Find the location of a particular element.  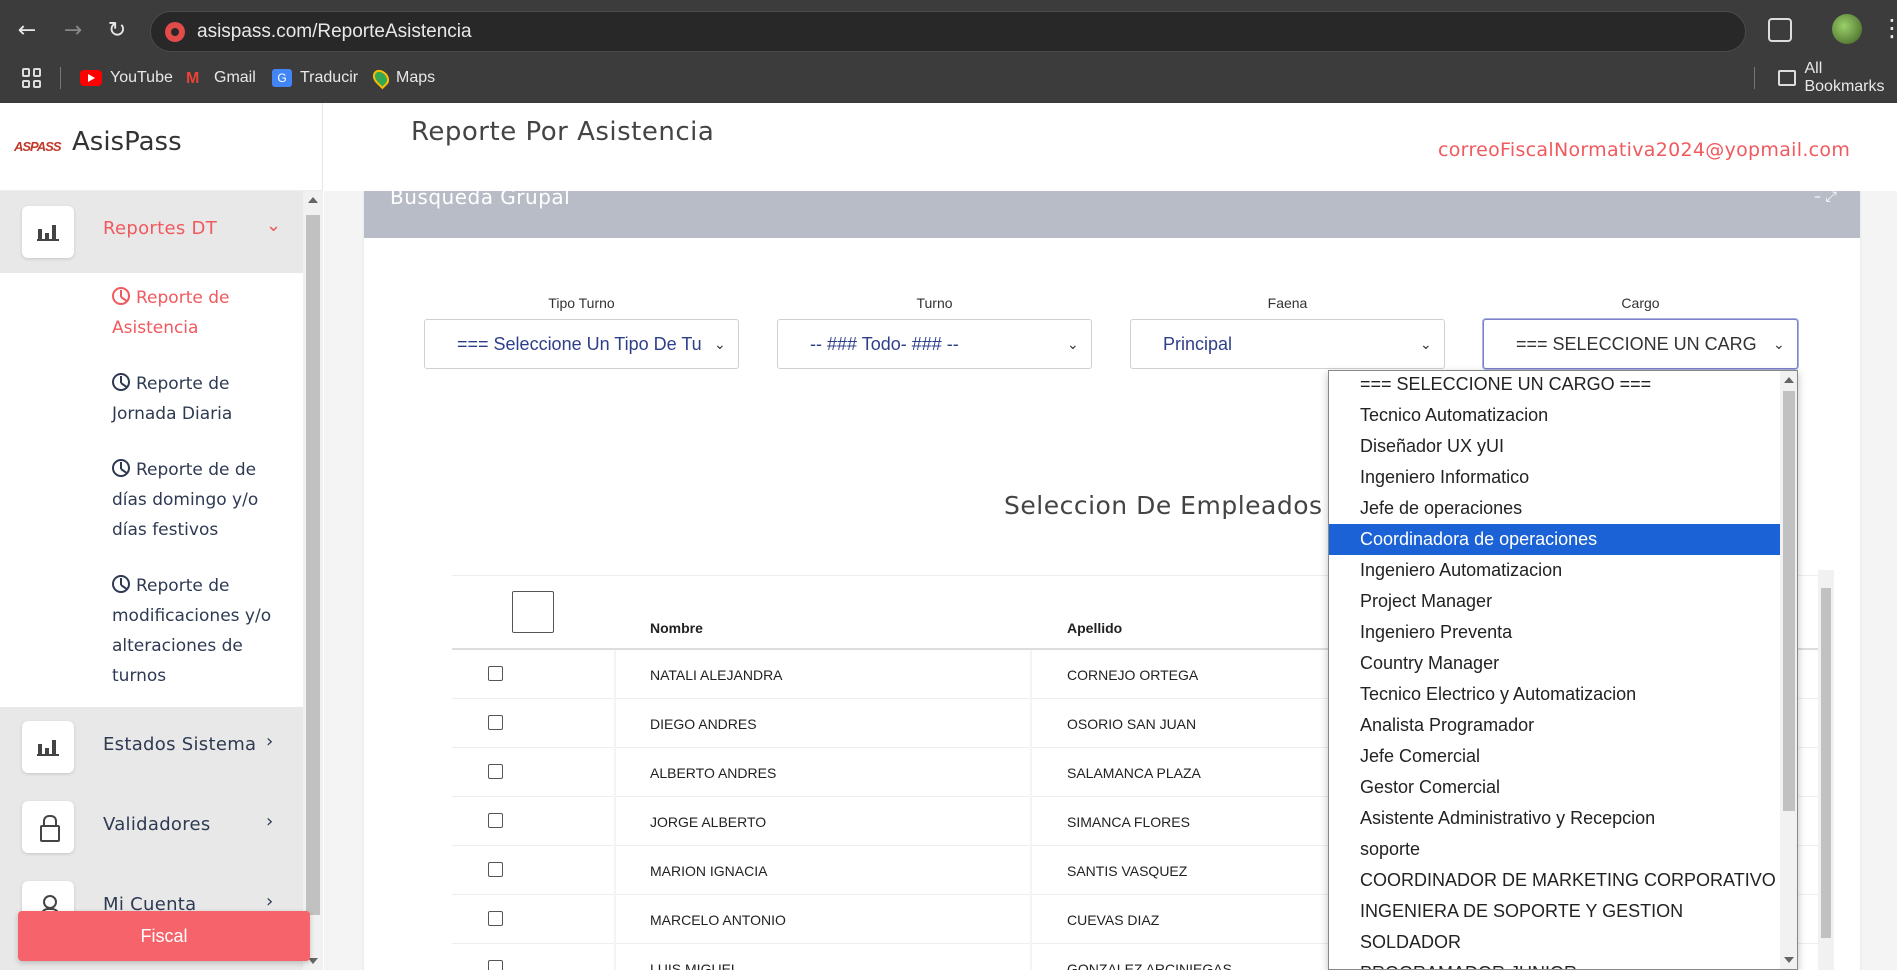

bookmark-traducir: G Traducir is located at coordinates (315, 78).